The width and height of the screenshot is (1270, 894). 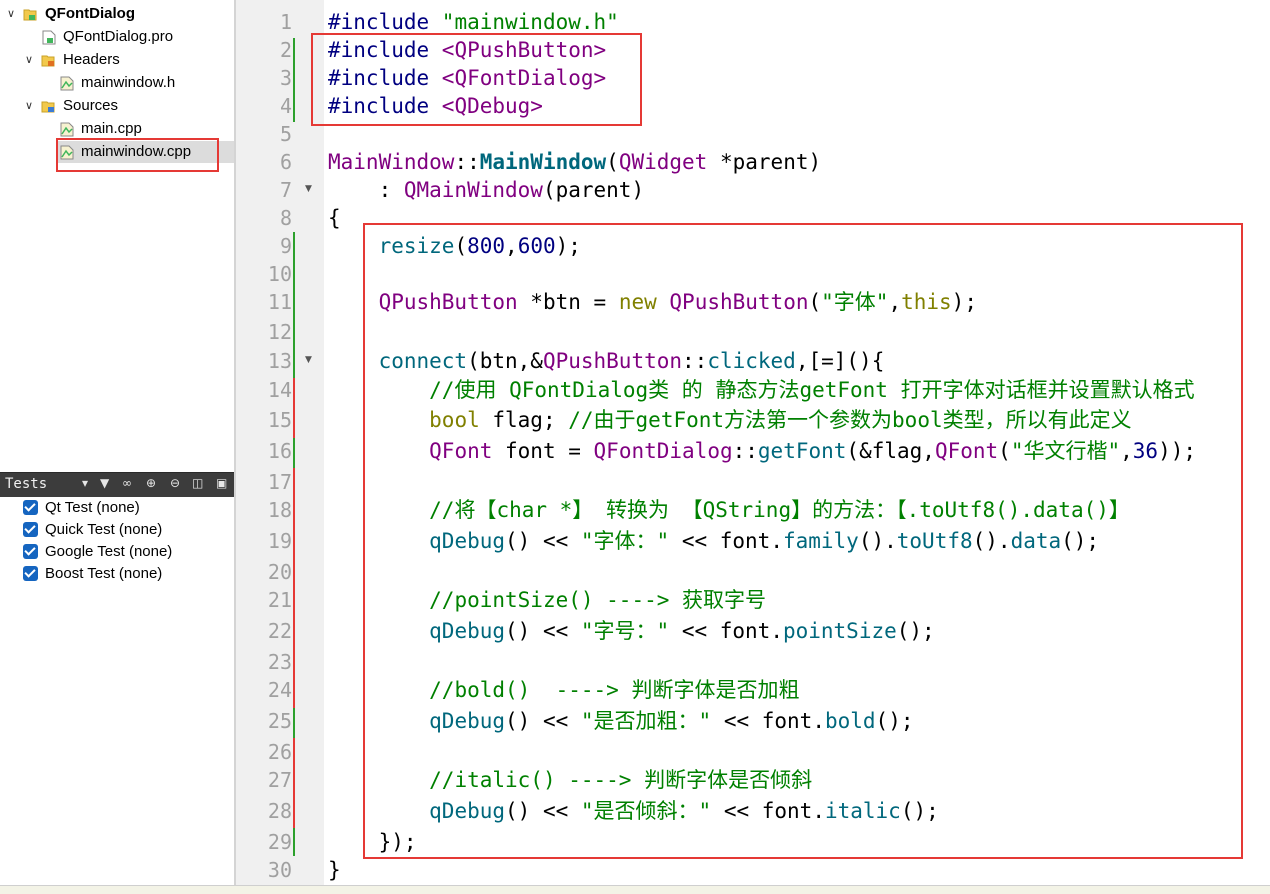 I want to click on line-number: 13, so click(x=279, y=361).